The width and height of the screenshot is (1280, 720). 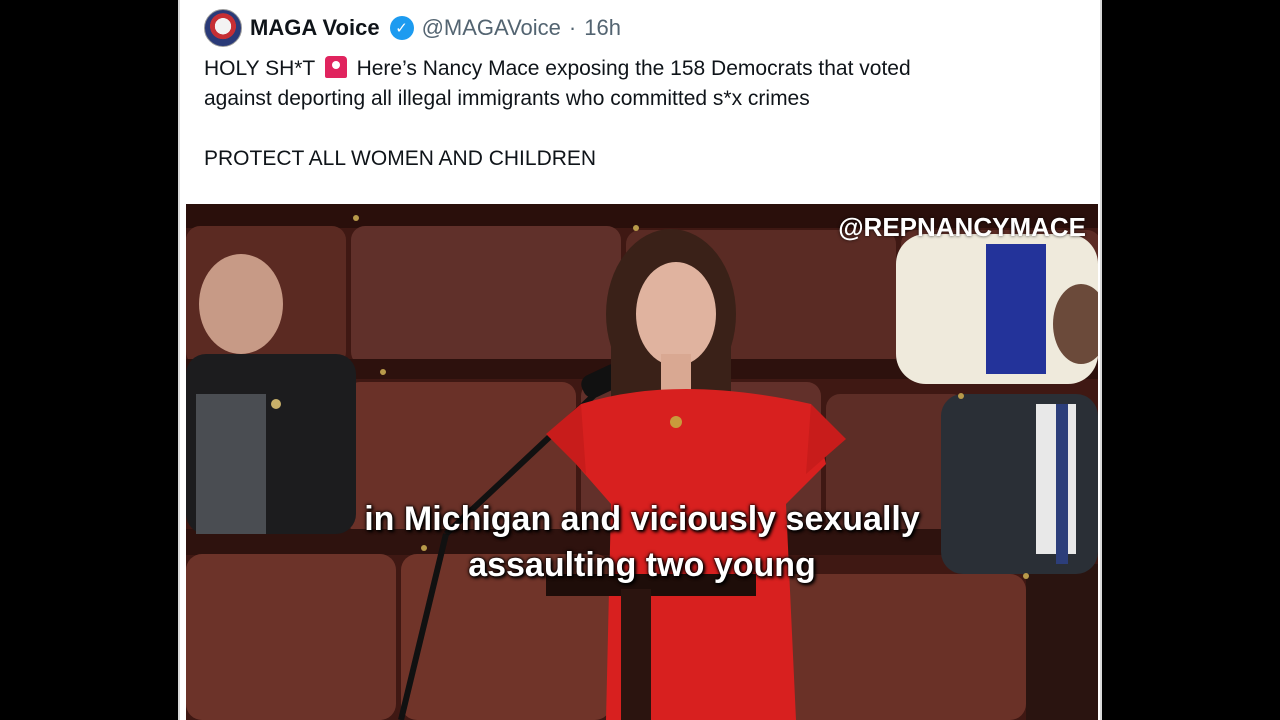 What do you see at coordinates (642, 565) in the screenshot?
I see `video-caption-line2: assaulting two young` at bounding box center [642, 565].